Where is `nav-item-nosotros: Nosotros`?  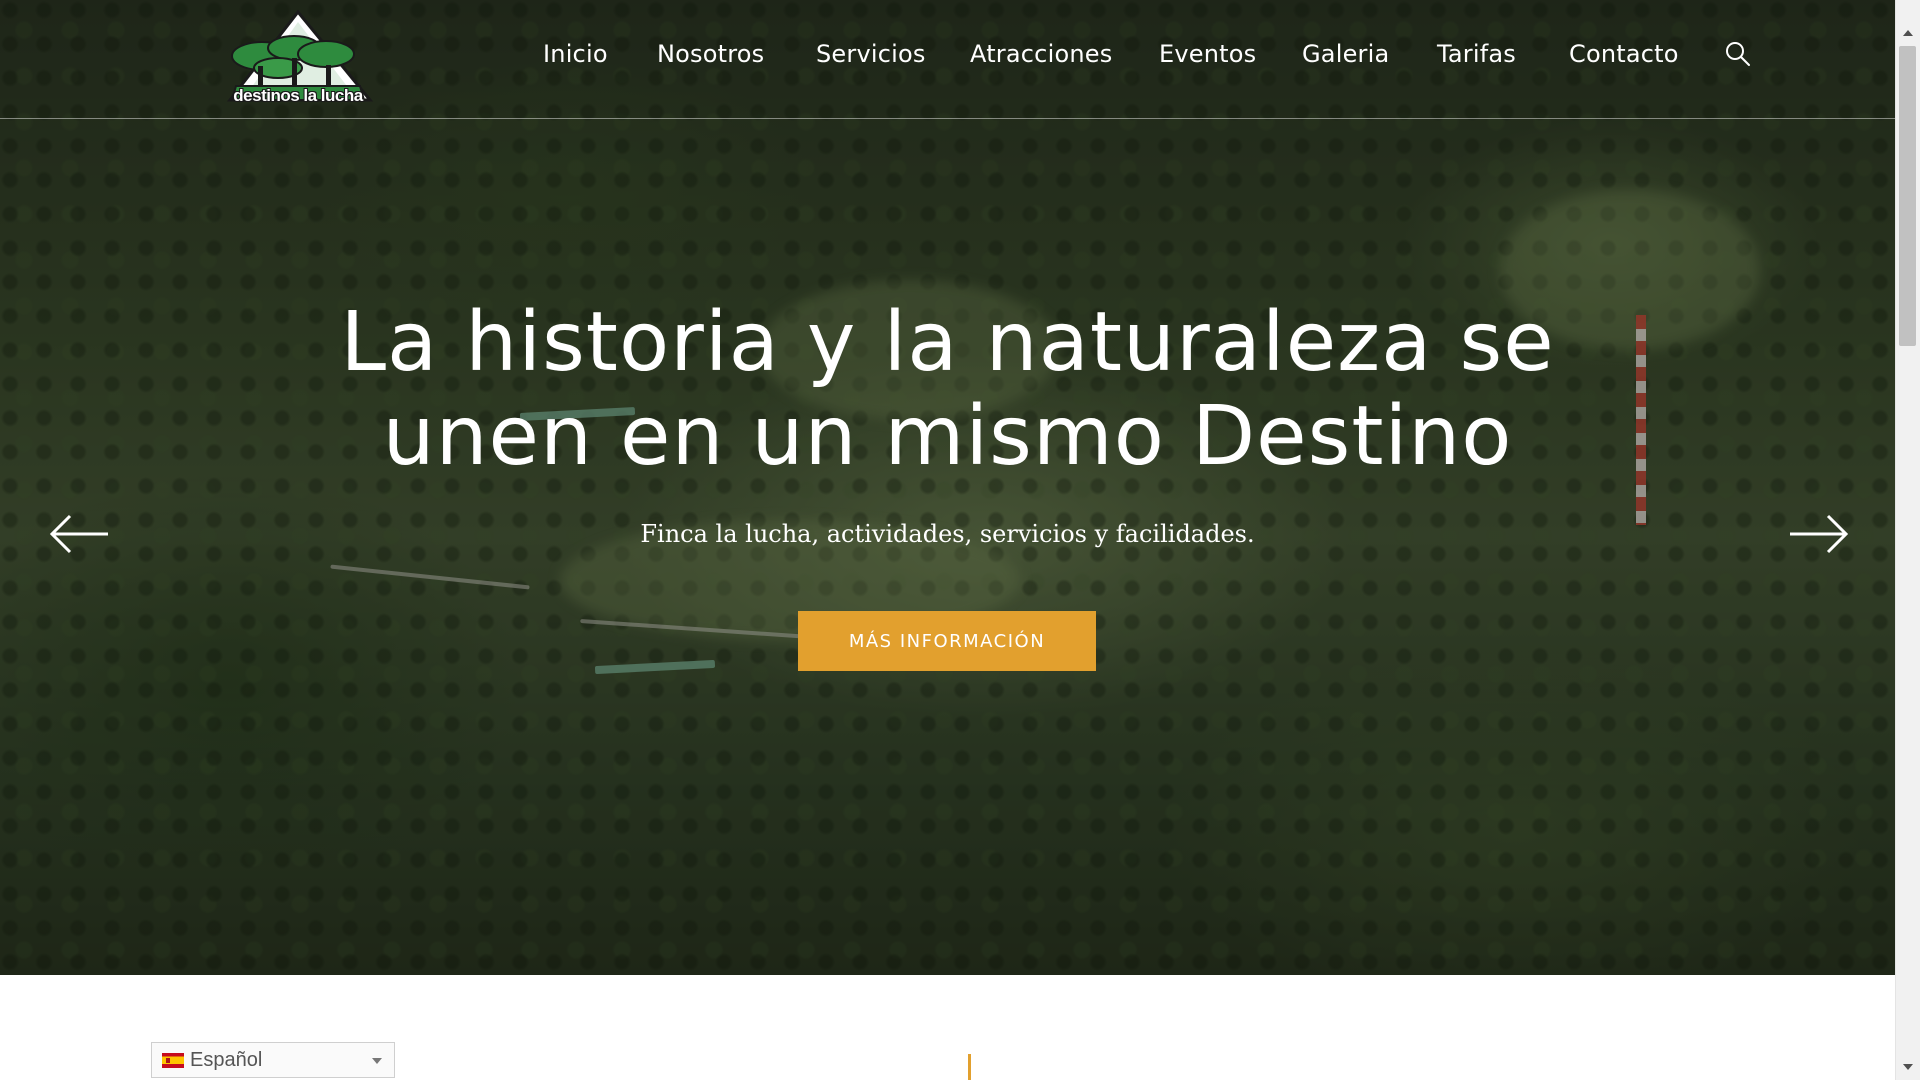
nav-item-nosotros: Nosotros is located at coordinates (710, 54).